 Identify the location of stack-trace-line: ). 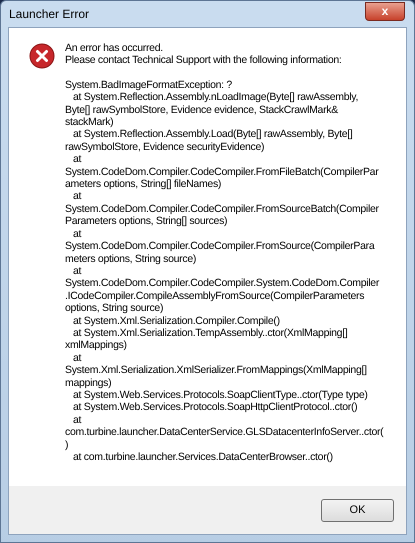
(66, 444).